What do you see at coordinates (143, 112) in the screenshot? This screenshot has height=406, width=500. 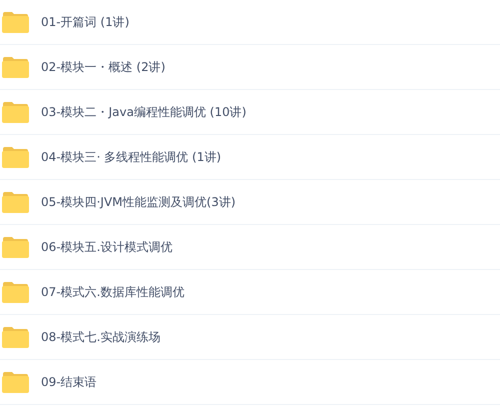 I see `folder-name: 03-模块二・Java编程性能调优 (10讲)` at bounding box center [143, 112].